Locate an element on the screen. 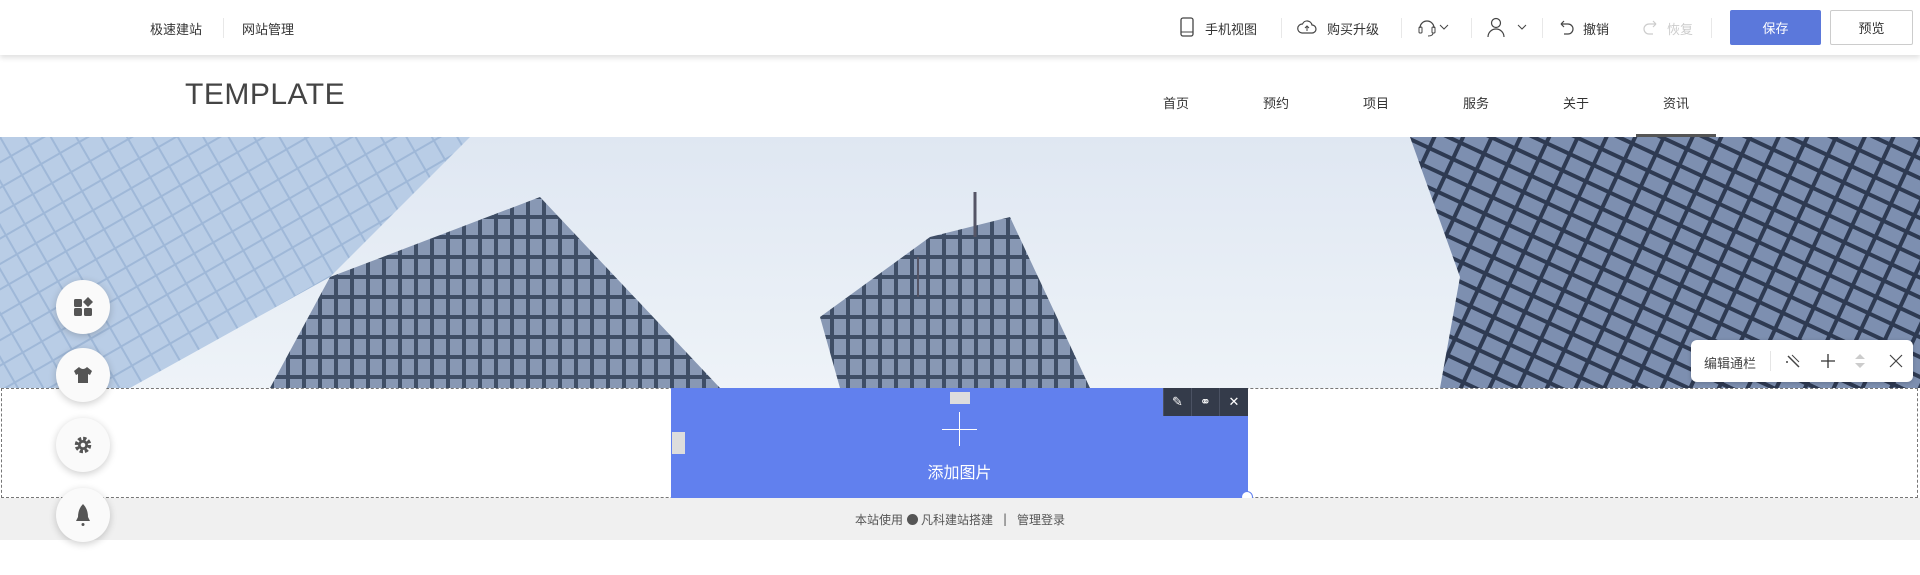 This screenshot has height=575, width=1920. move-handle-top is located at coordinates (960, 398).